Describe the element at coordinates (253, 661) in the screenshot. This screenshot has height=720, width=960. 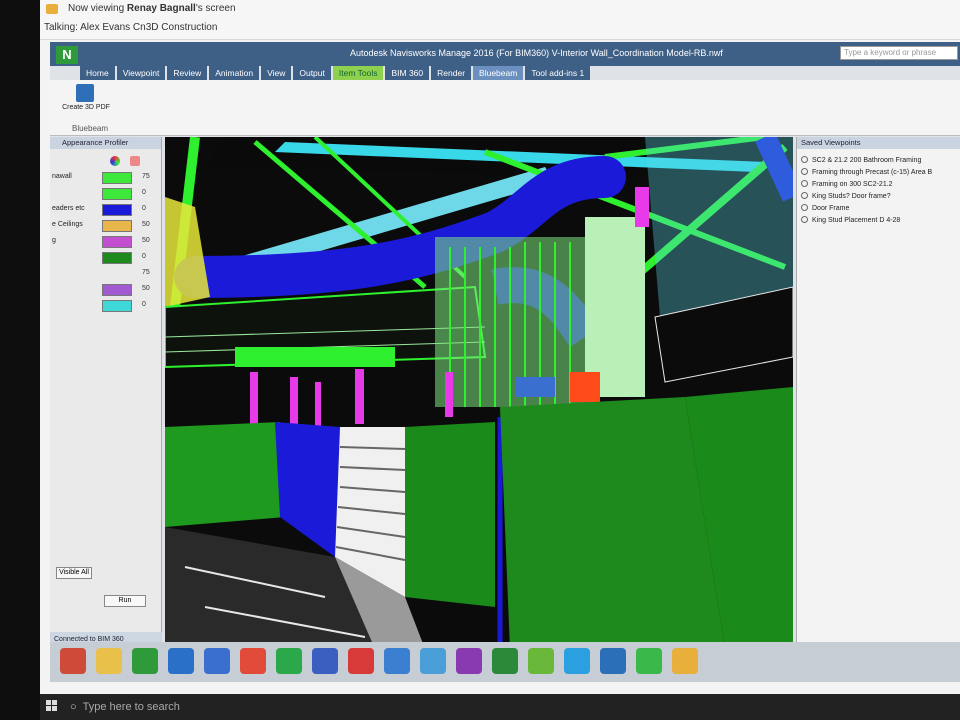
I see `browser-task-icon` at that location.